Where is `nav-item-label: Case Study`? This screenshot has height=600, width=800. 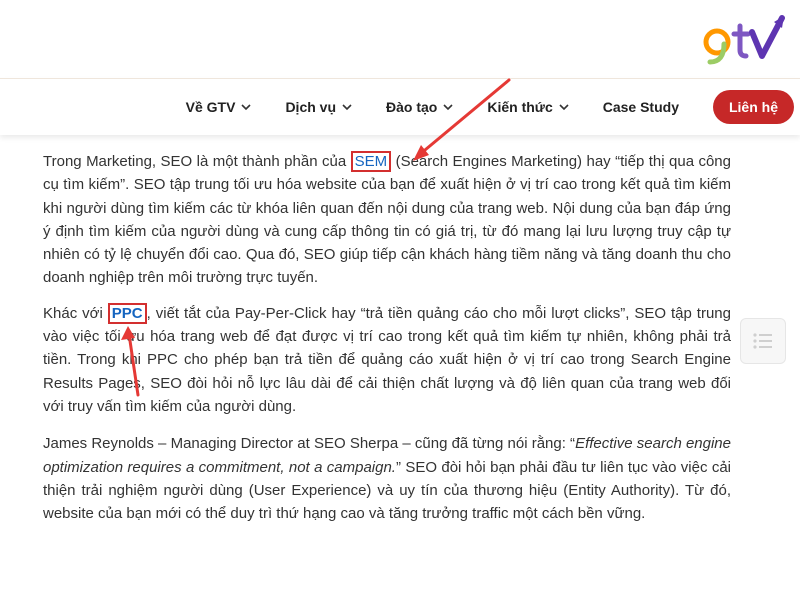
nav-item-label: Case Study is located at coordinates (640, 107).